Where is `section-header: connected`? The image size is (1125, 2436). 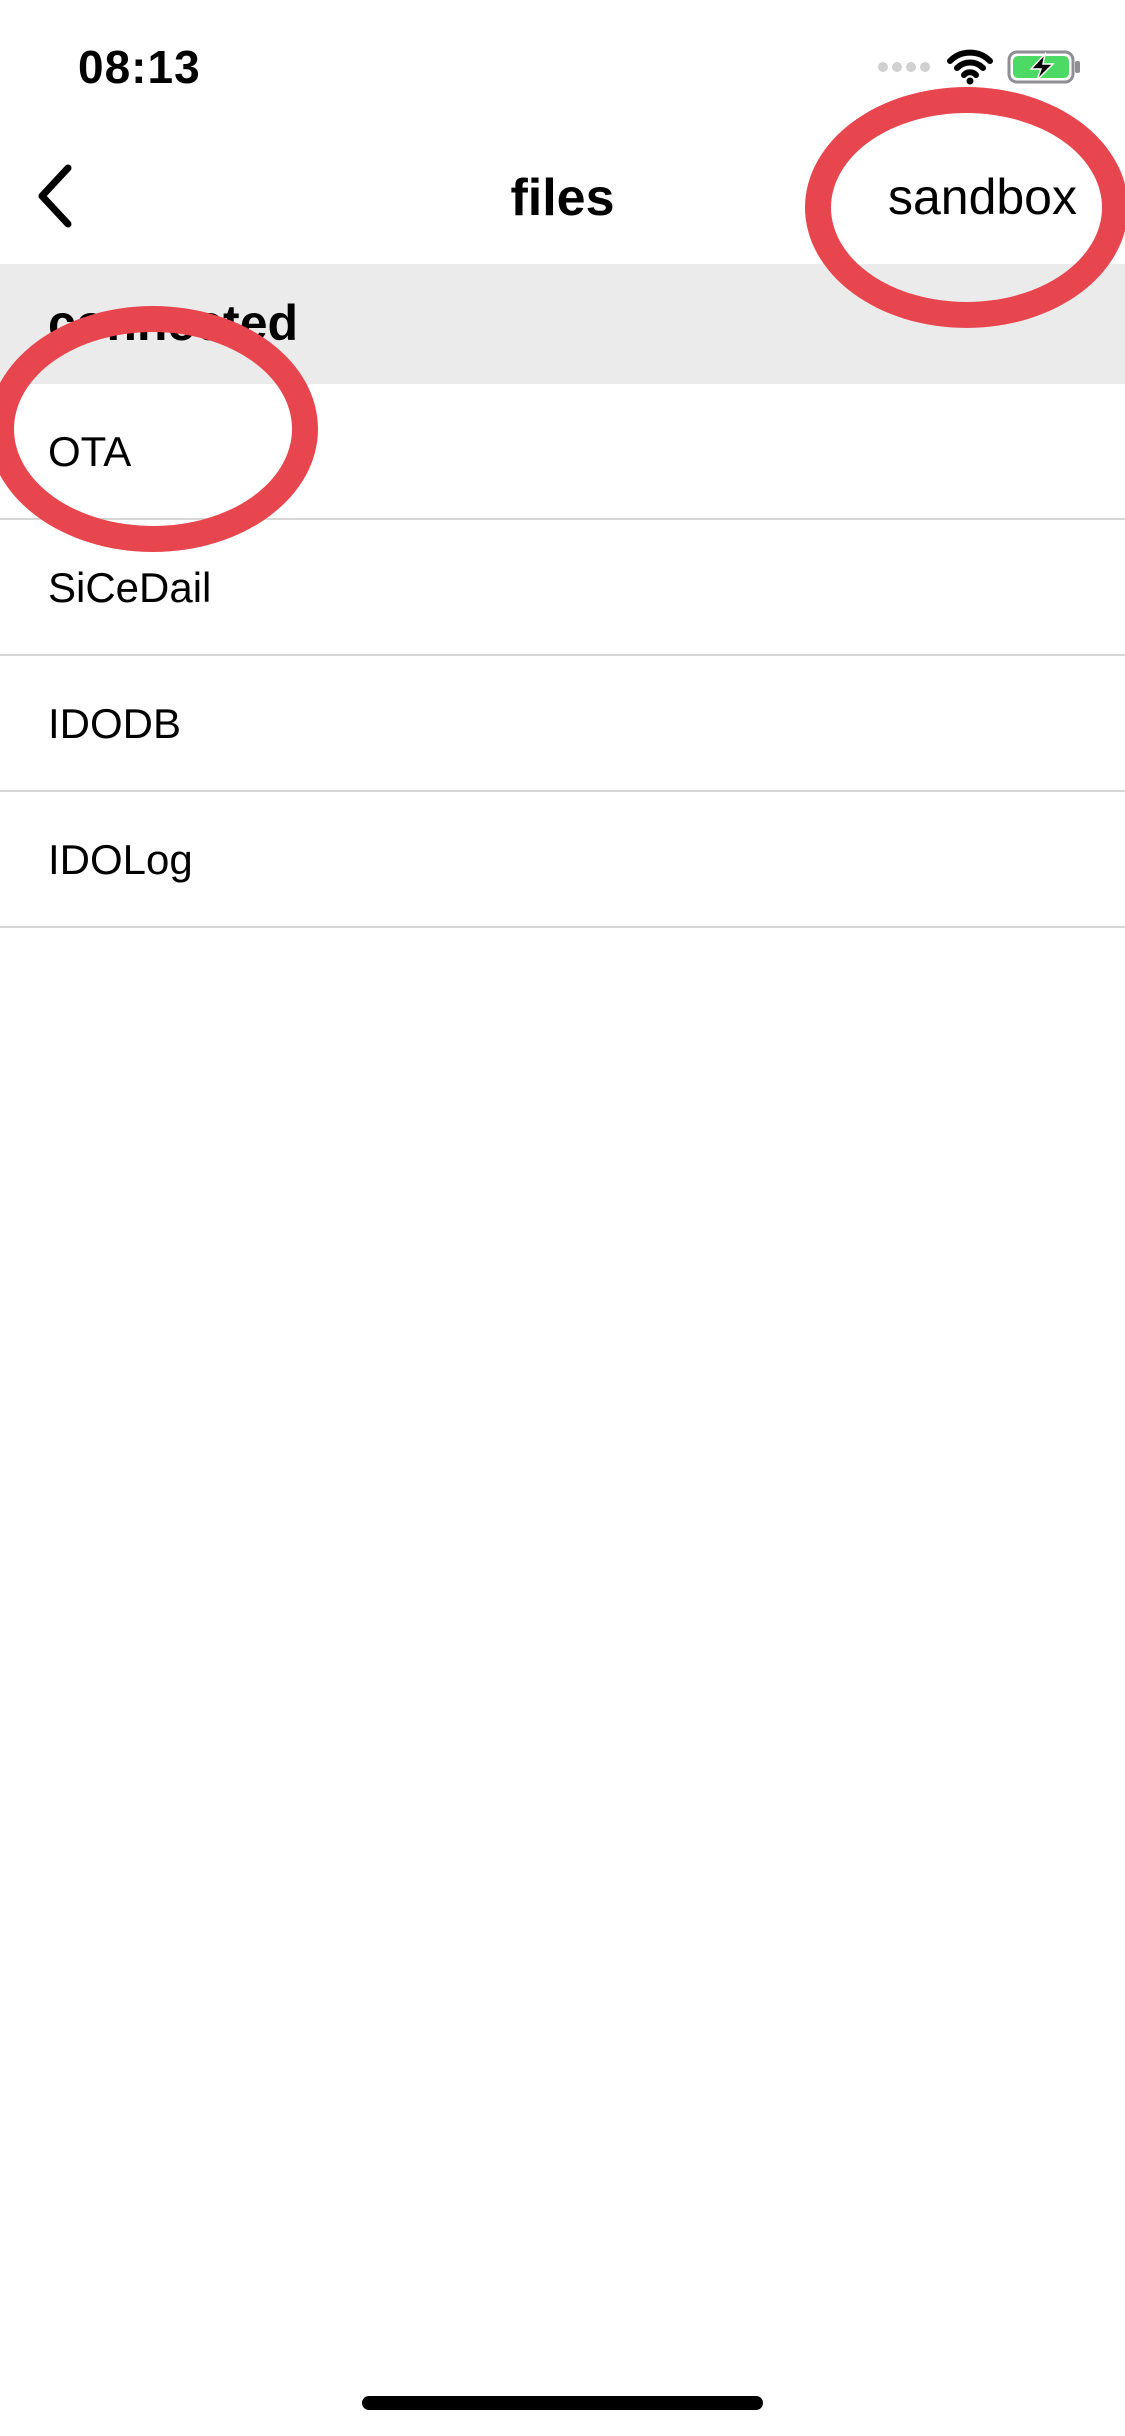 section-header: connected is located at coordinates (562, 324).